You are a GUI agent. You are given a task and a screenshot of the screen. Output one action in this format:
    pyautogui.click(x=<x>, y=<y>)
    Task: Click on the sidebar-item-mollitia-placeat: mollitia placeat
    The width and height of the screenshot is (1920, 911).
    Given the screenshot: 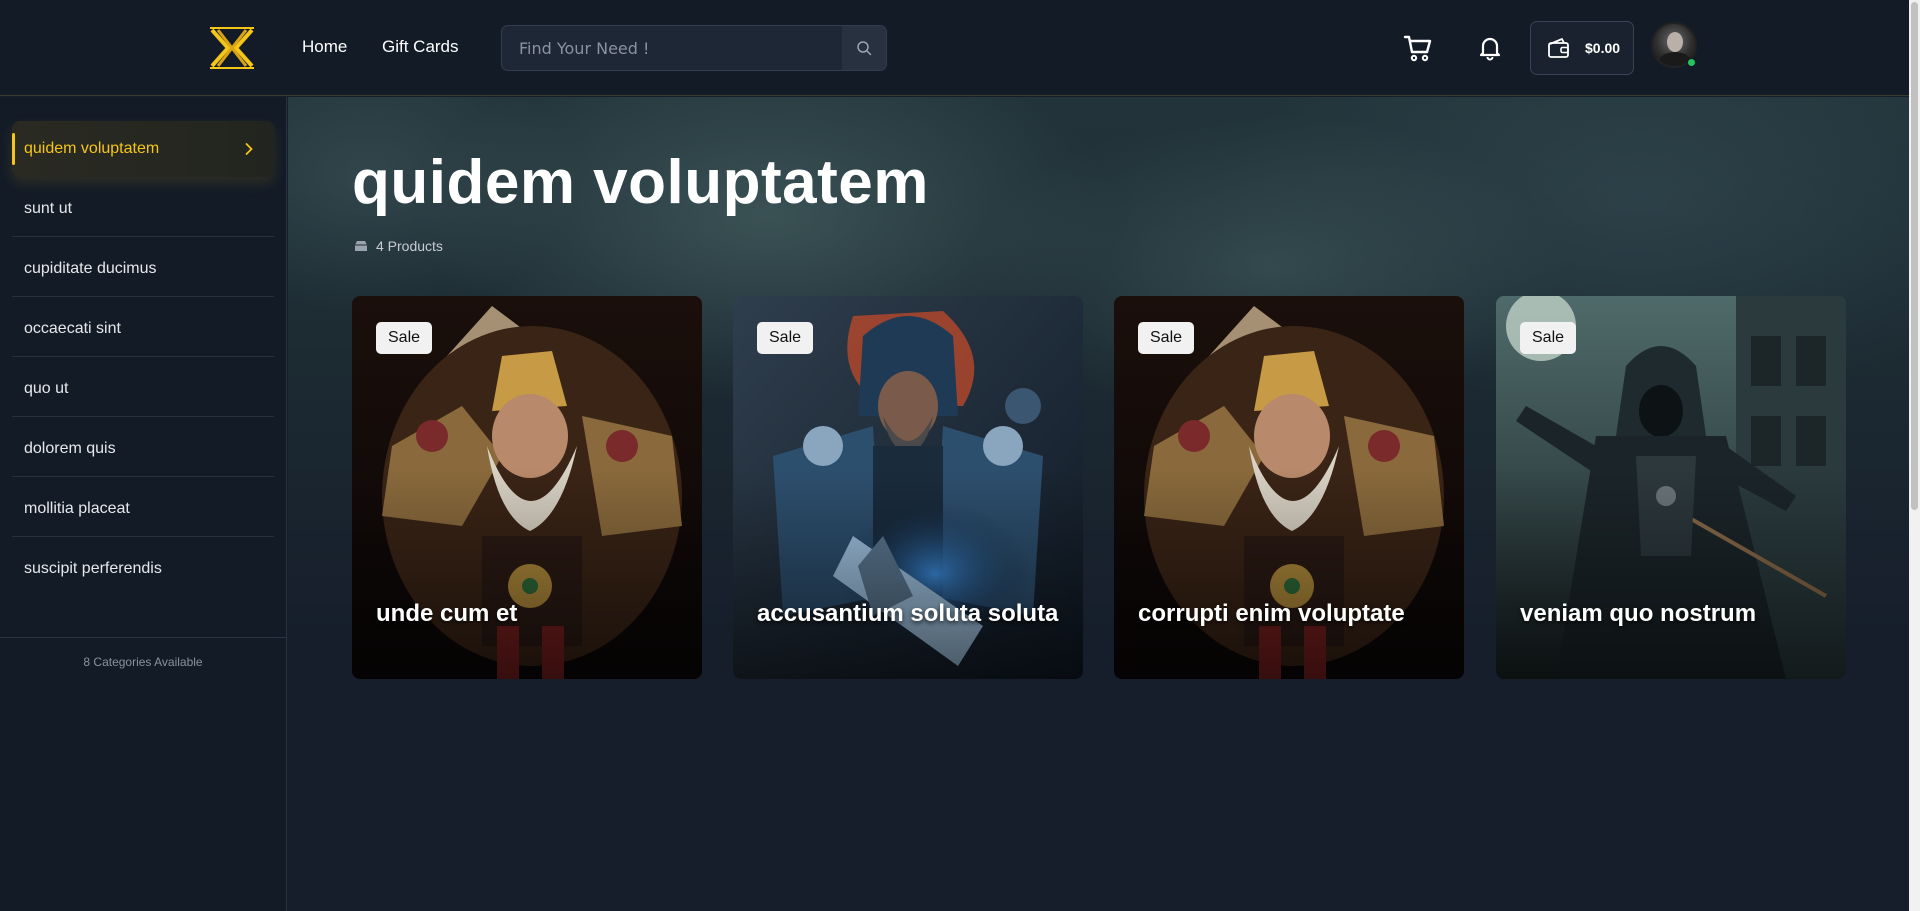 What is the action you would take?
    pyautogui.click(x=143, y=509)
    